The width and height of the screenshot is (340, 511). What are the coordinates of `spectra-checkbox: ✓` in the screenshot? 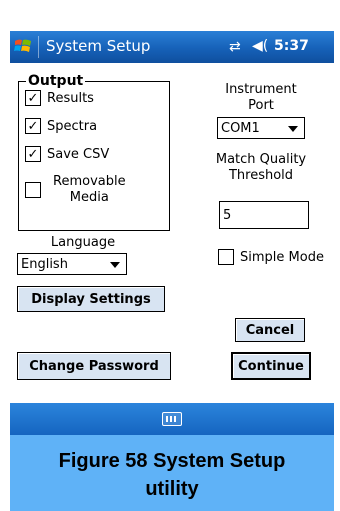 It's located at (33, 126).